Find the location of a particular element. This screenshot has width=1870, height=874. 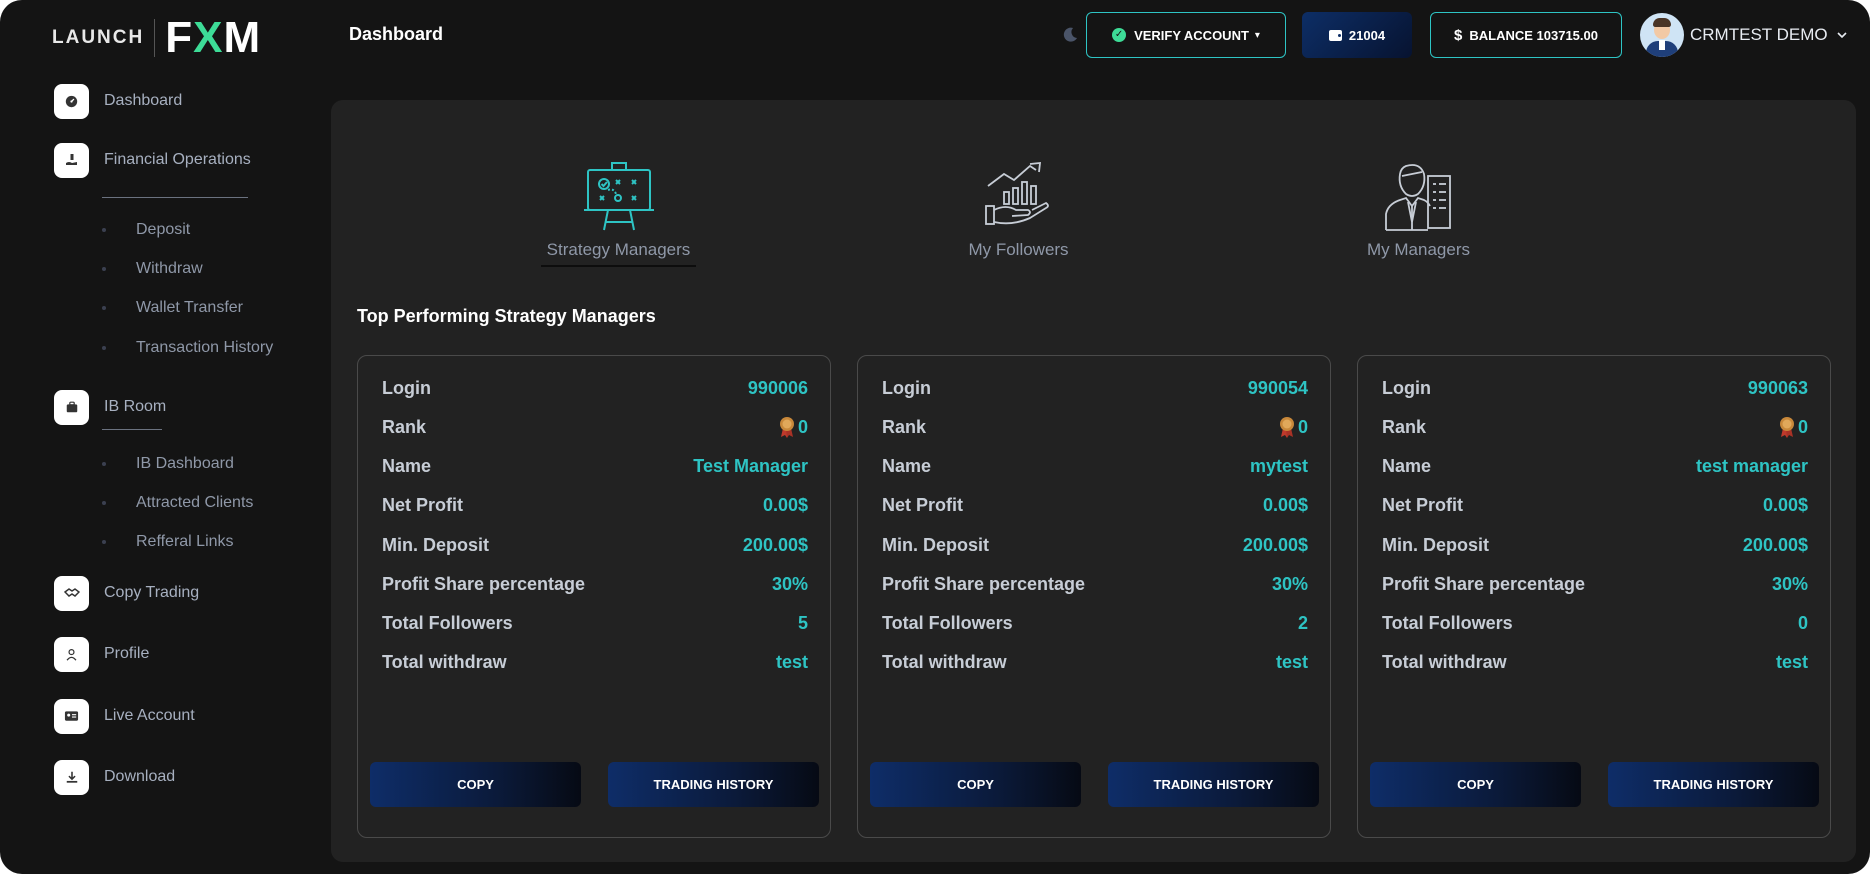

hand-money-icon is located at coordinates (71, 160).